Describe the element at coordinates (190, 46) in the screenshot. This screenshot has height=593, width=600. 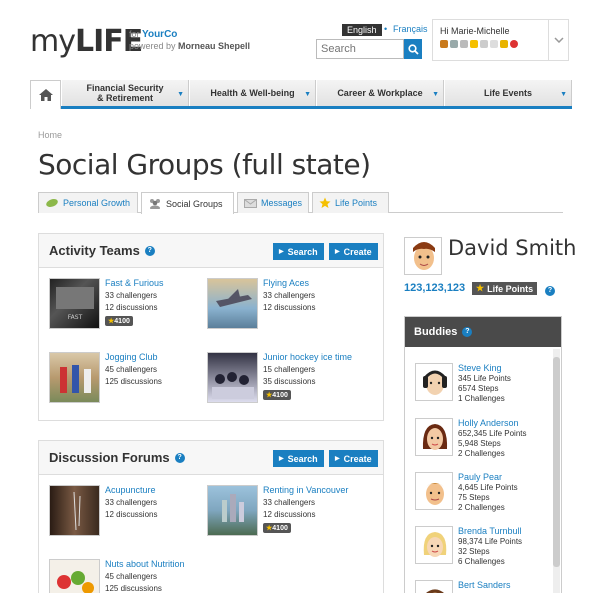
I see `powered-by: powered by Morneau Shepell` at that location.